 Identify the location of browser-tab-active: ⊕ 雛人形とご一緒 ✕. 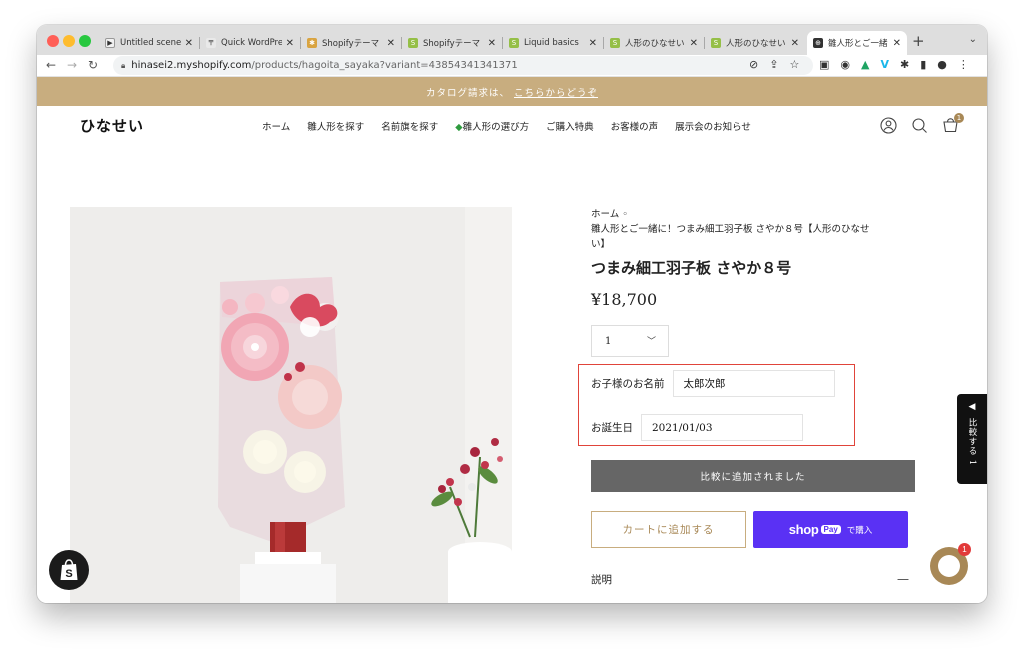
(857, 43).